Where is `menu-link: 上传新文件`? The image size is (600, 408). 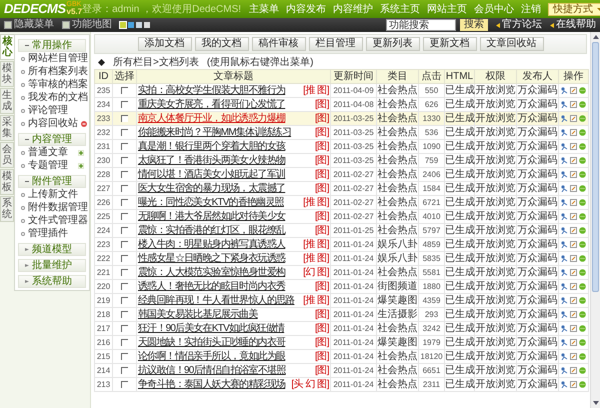 menu-link: 上传新文件 is located at coordinates (53, 195).